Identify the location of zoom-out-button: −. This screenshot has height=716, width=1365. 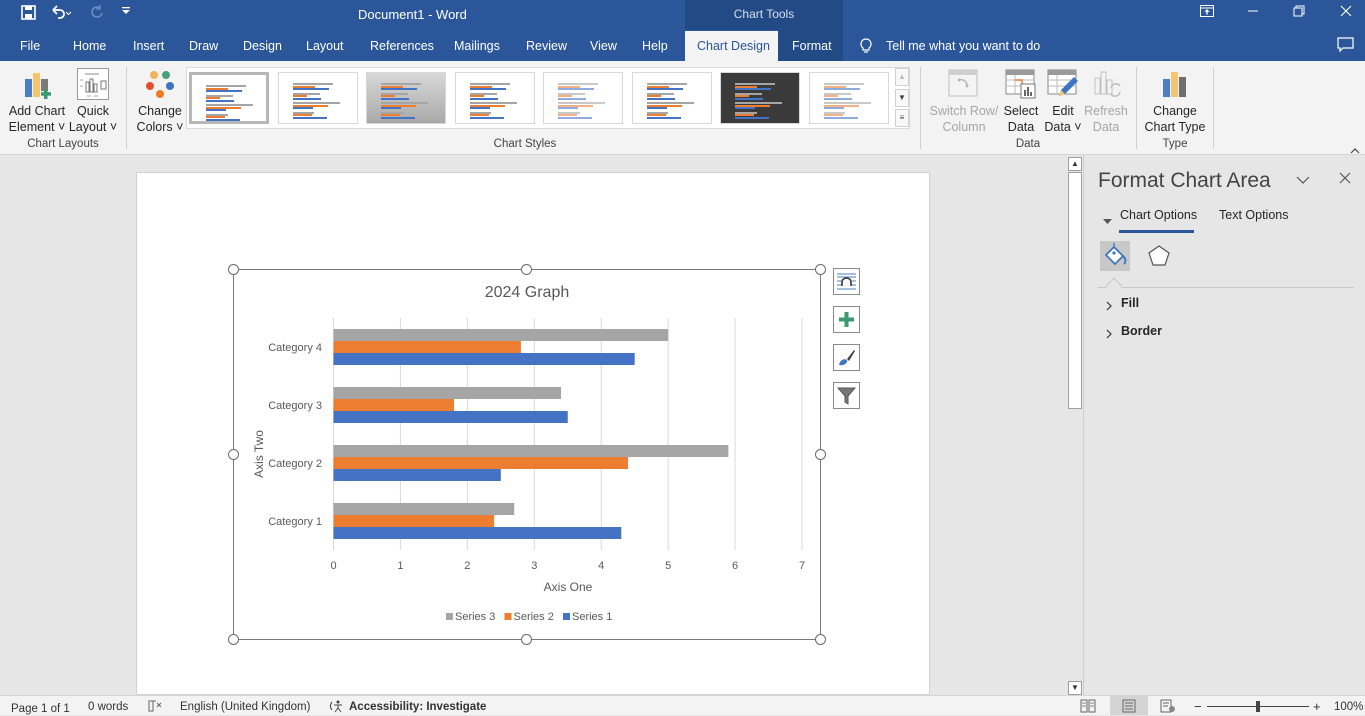
(1198, 706).